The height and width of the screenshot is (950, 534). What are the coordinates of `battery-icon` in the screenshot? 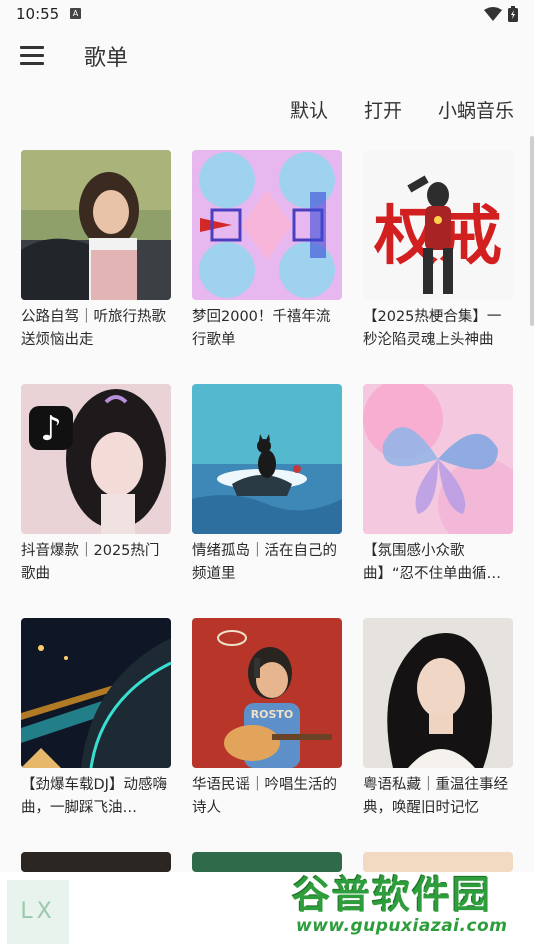 It's located at (513, 14).